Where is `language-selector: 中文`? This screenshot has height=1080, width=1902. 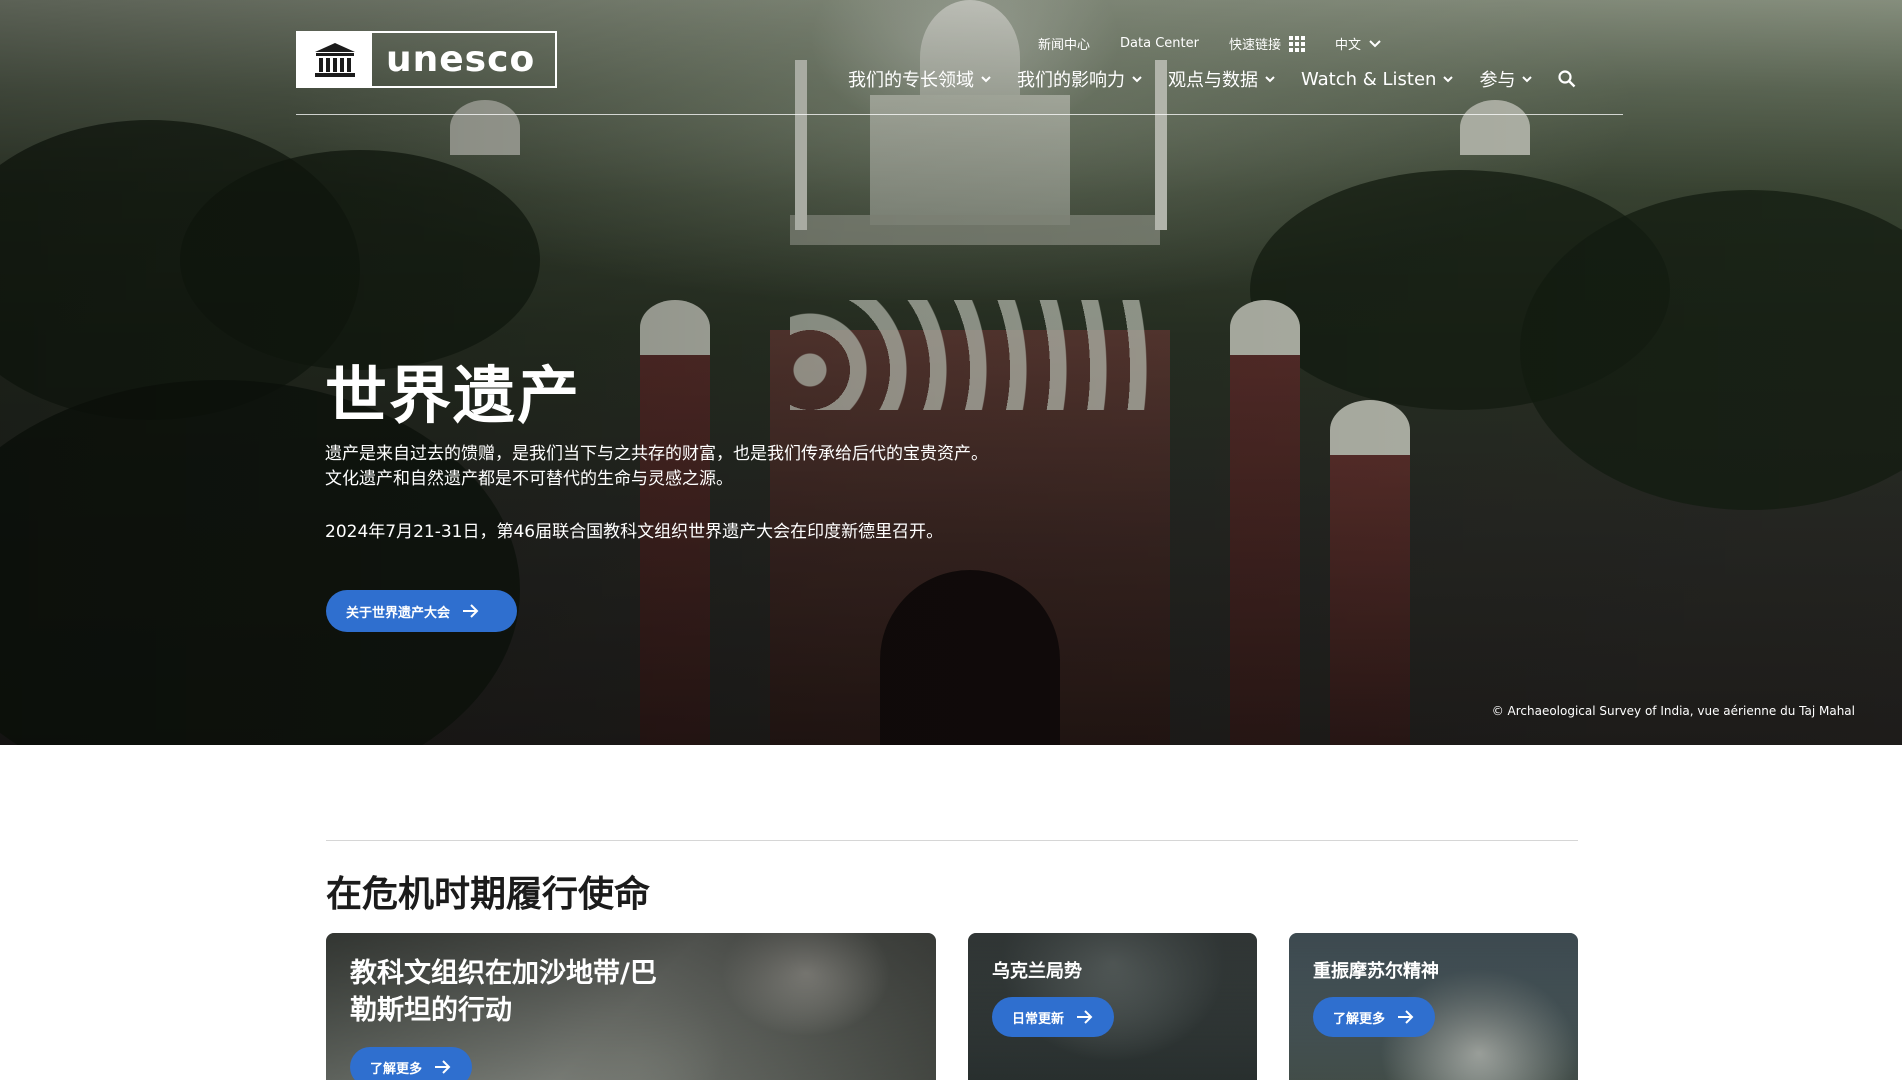
language-selector: 中文 is located at coordinates (1358, 43).